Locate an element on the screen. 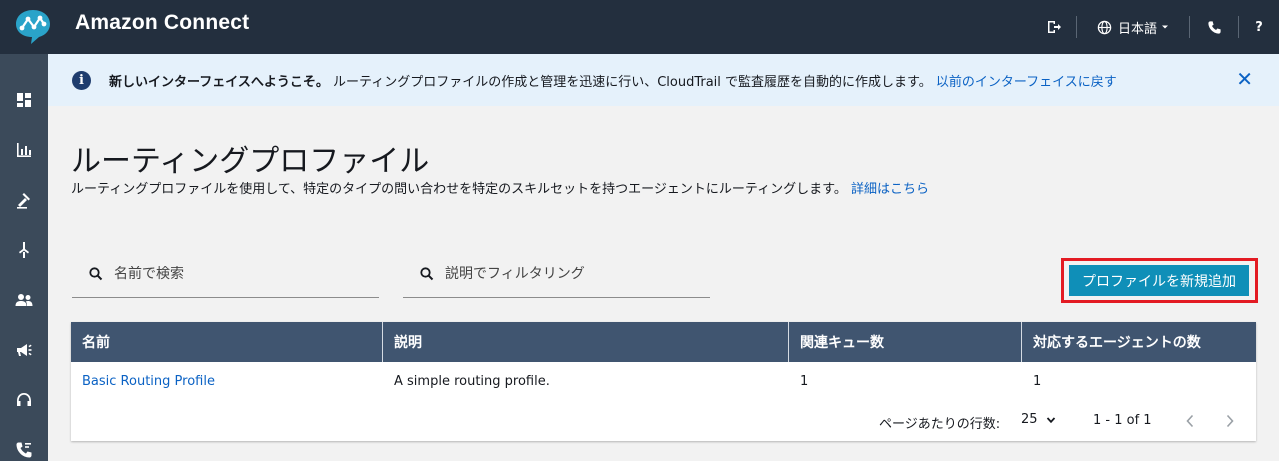 The width and height of the screenshot is (1279, 461). description-filter-field is located at coordinates (556, 274).